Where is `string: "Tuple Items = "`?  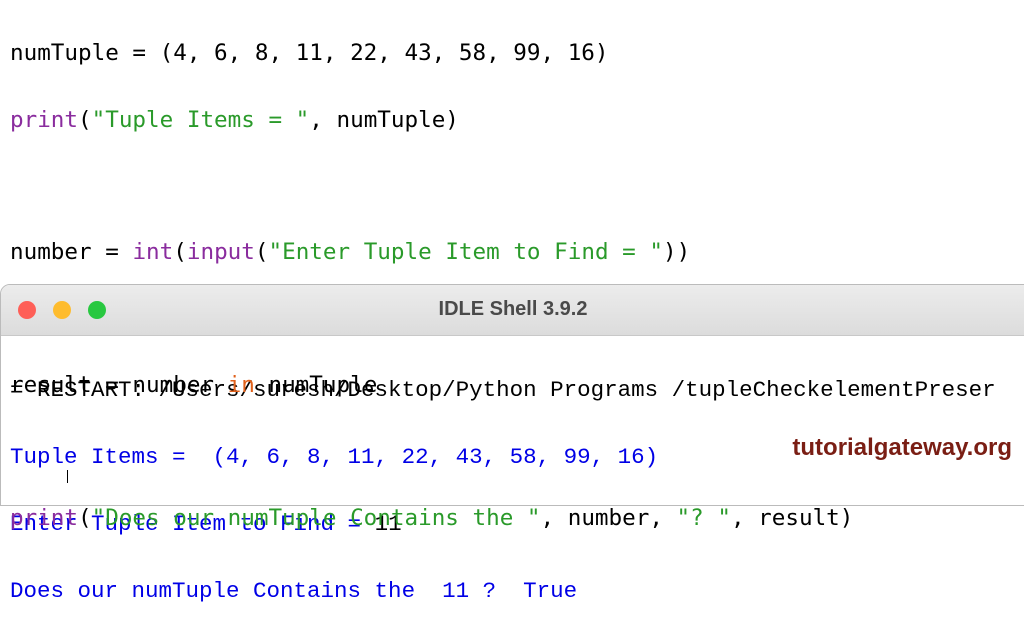
string: "Tuple Items = " is located at coordinates (200, 119).